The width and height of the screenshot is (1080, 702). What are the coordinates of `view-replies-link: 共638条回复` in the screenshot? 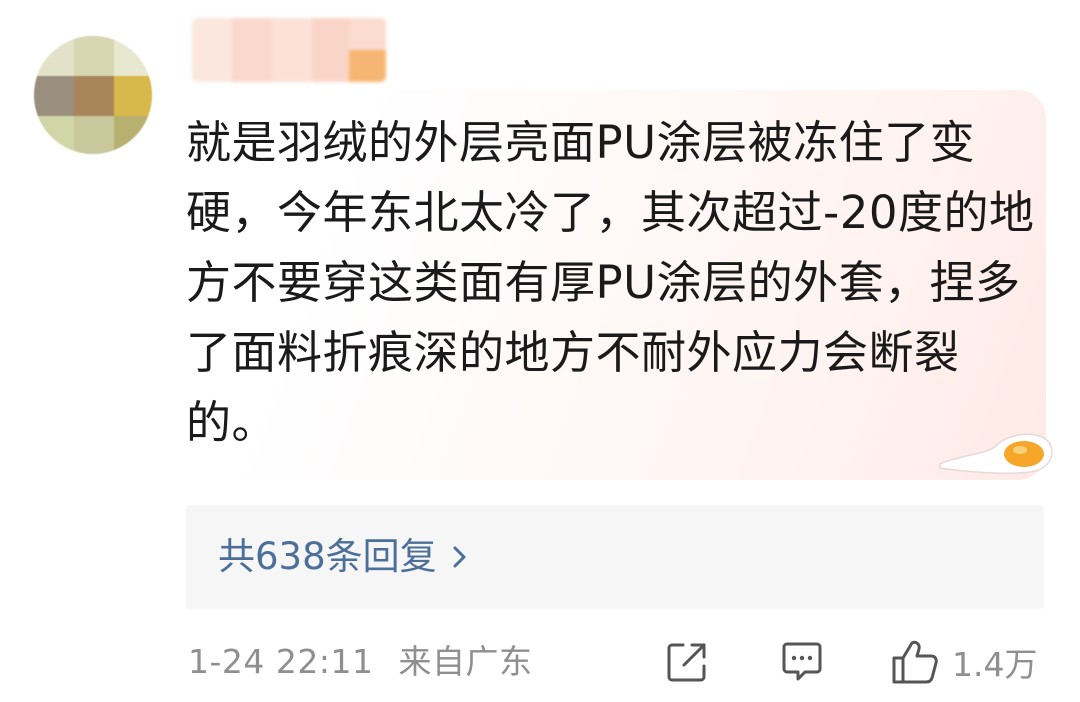 It's located at (343, 557).